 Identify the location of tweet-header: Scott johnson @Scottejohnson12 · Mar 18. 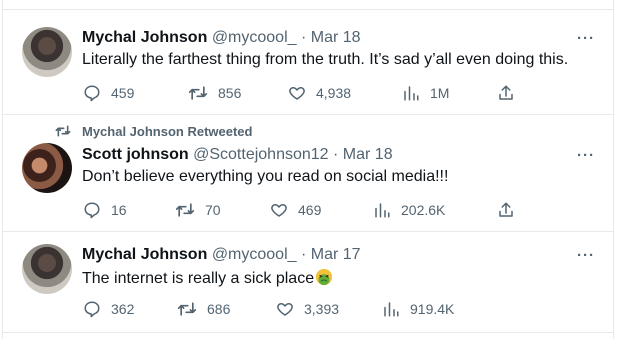
(237, 155).